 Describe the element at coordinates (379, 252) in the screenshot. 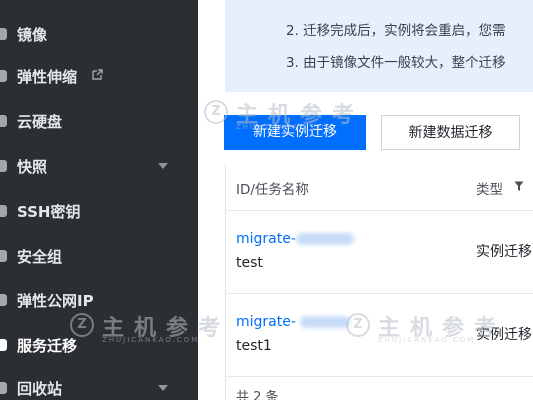

I see `table-row: migrate- test 实例迁移` at that location.